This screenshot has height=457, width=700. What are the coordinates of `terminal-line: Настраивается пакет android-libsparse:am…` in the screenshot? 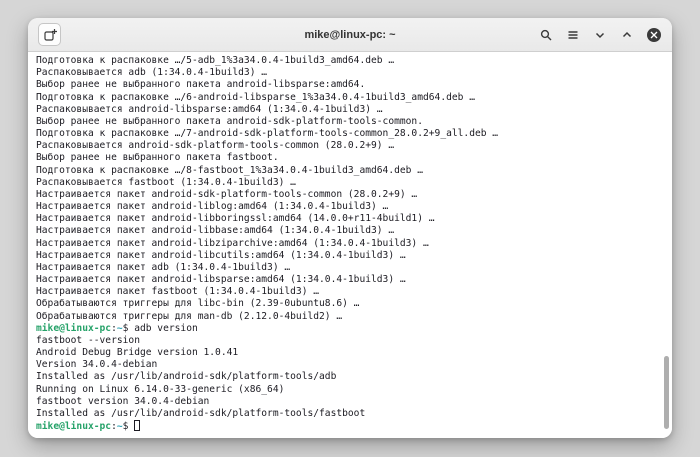 It's located at (221, 280).